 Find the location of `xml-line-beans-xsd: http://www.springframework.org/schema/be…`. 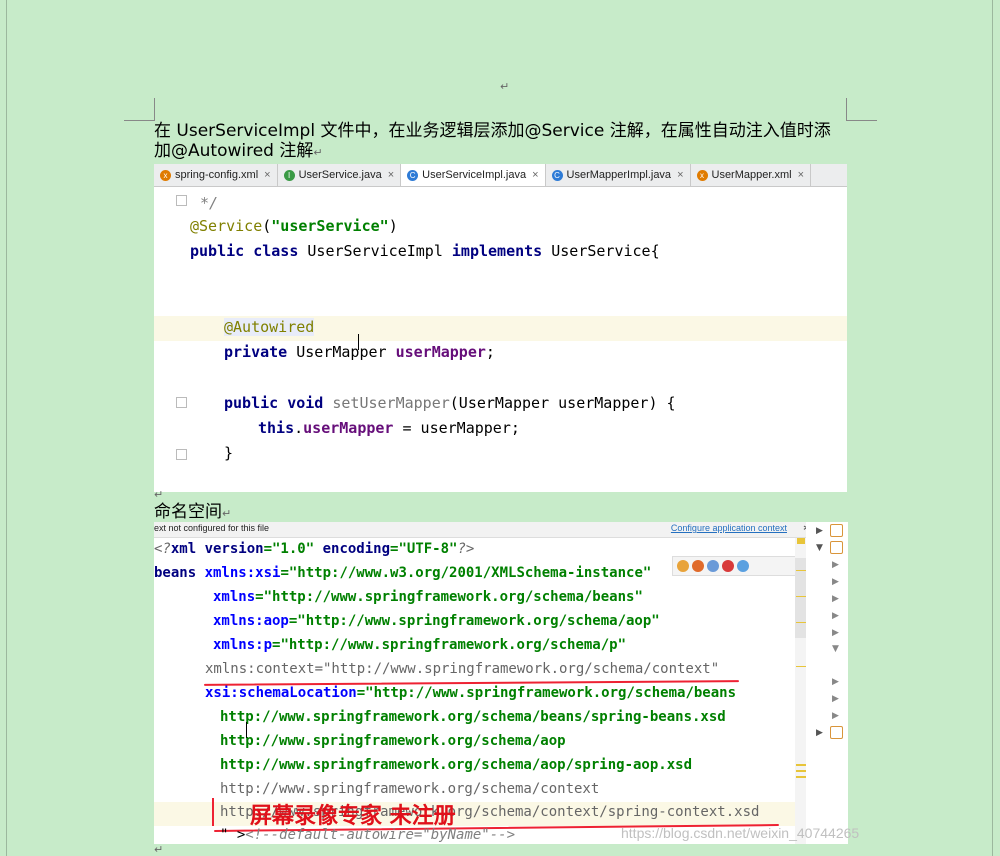

xml-line-beans-xsd: http://www.springframework.org/schema/be… is located at coordinates (473, 717).